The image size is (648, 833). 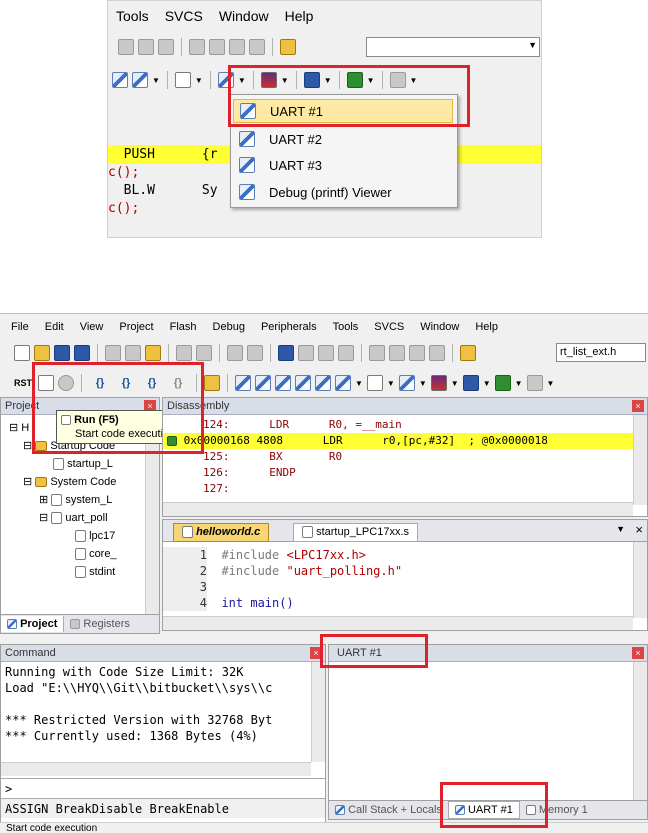 I want to click on serial-window-icon, so click(x=406, y=383).